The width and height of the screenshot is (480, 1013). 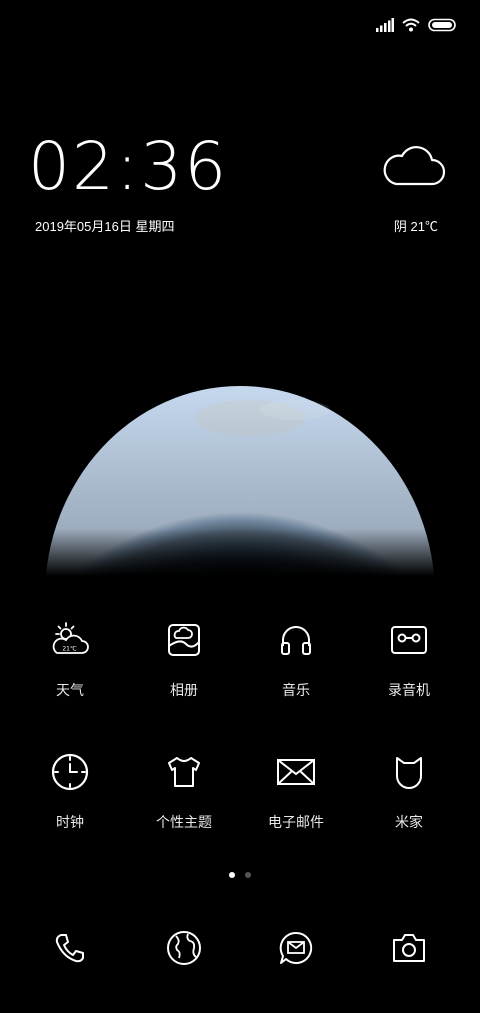 I want to click on app-label: 个性主题, so click(x=184, y=822).